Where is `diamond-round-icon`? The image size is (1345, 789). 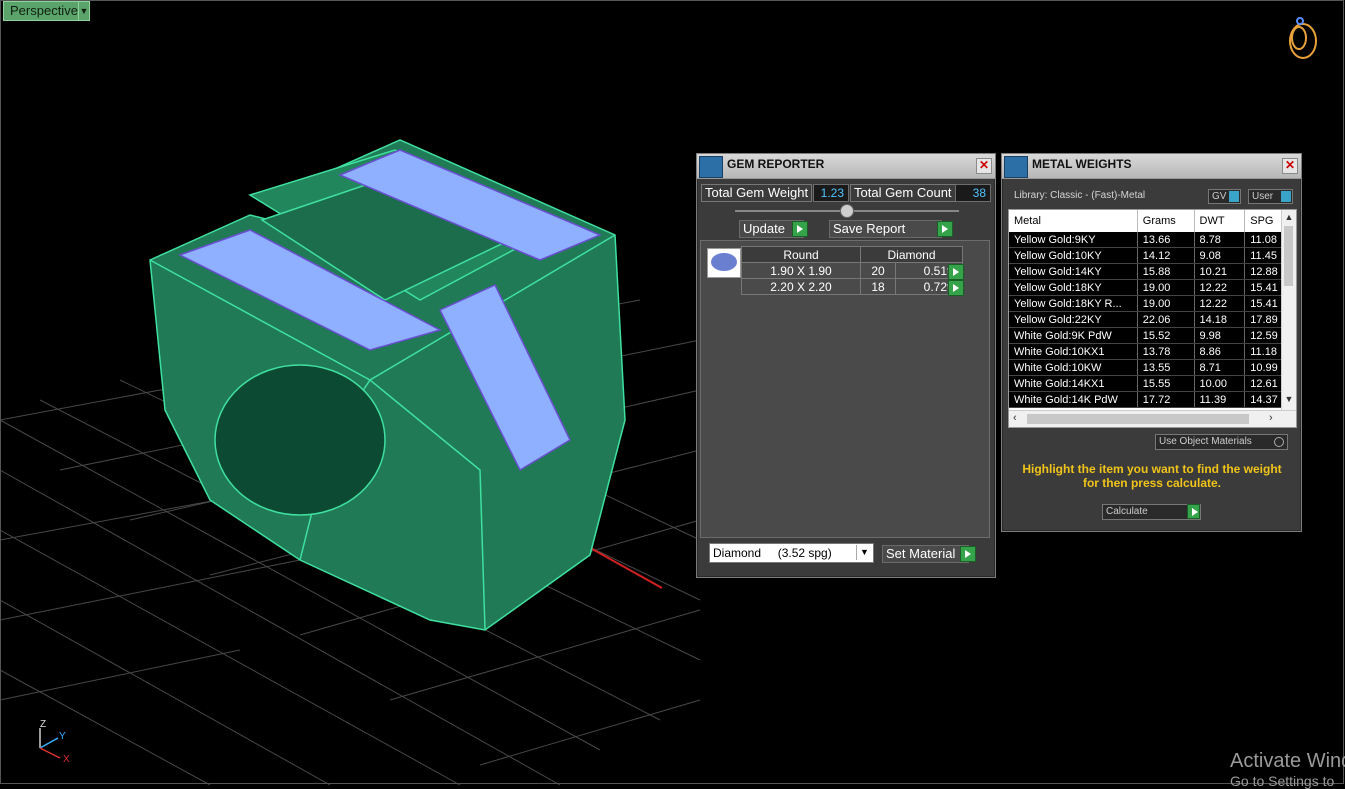 diamond-round-icon is located at coordinates (724, 263).